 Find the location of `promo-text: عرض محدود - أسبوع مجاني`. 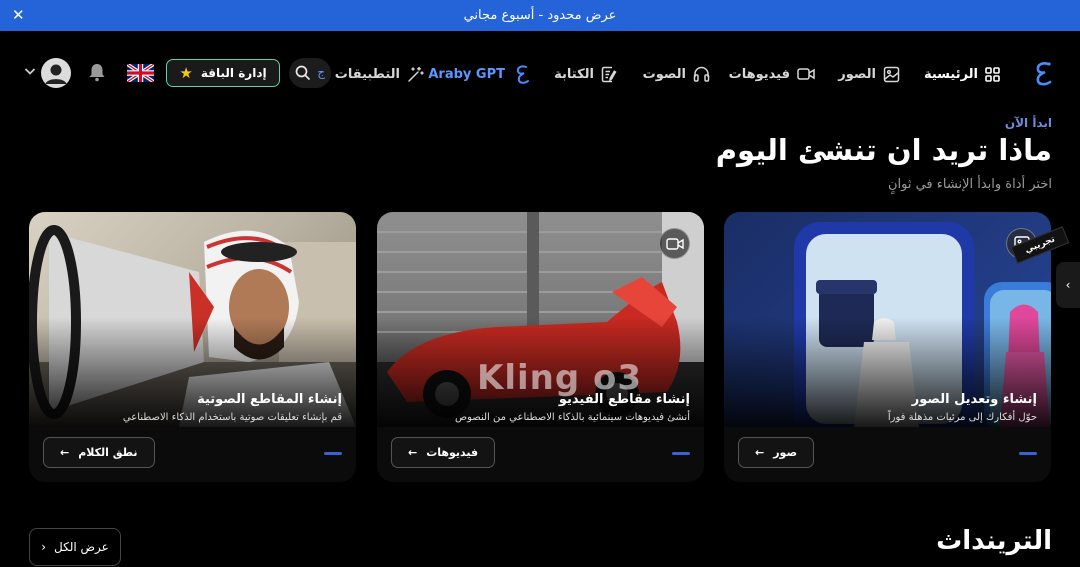

promo-text: عرض محدود - أسبوع مجاني is located at coordinates (540, 15).